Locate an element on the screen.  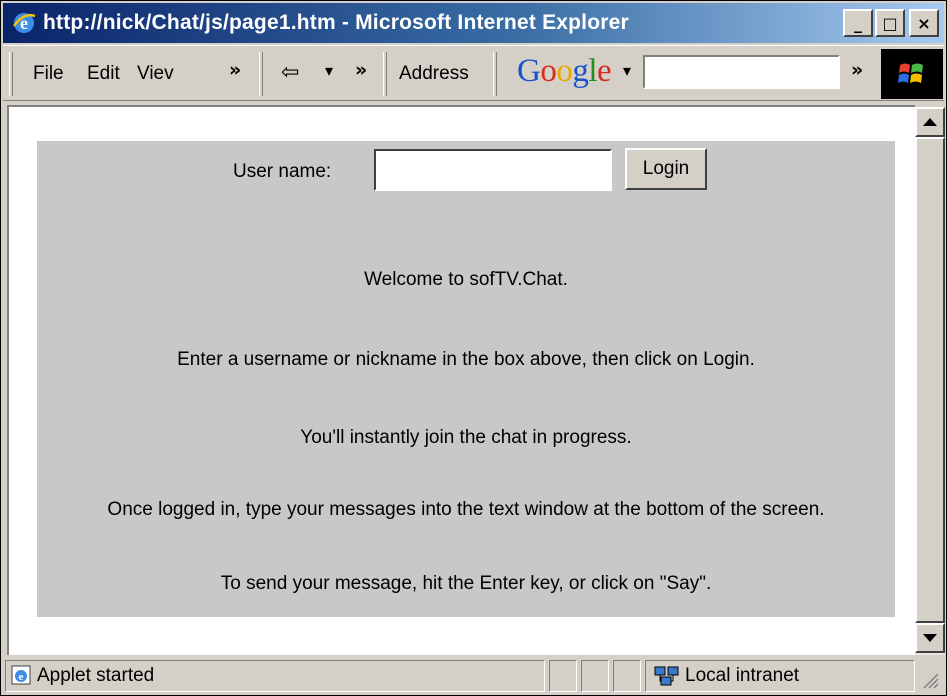
scroll-up-button is located at coordinates (930, 122).